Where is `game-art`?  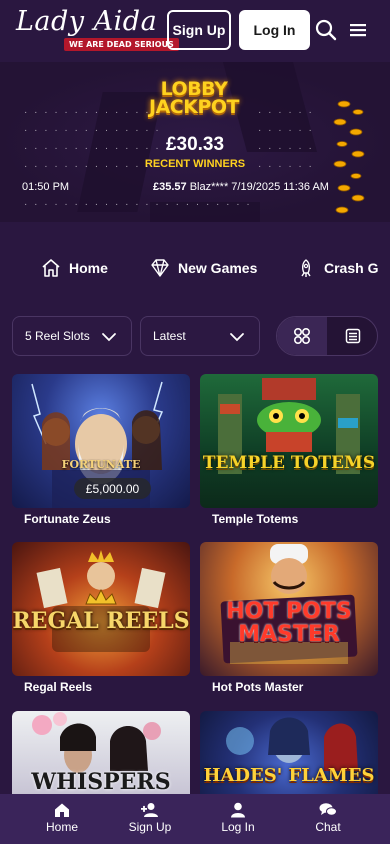 game-art is located at coordinates (289, 426).